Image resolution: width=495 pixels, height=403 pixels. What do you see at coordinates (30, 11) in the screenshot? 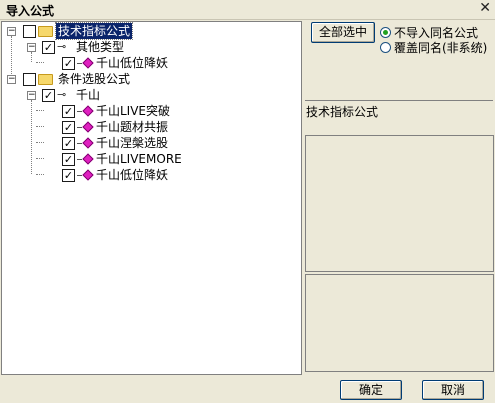
I see `window-title: 导入公式` at bounding box center [30, 11].